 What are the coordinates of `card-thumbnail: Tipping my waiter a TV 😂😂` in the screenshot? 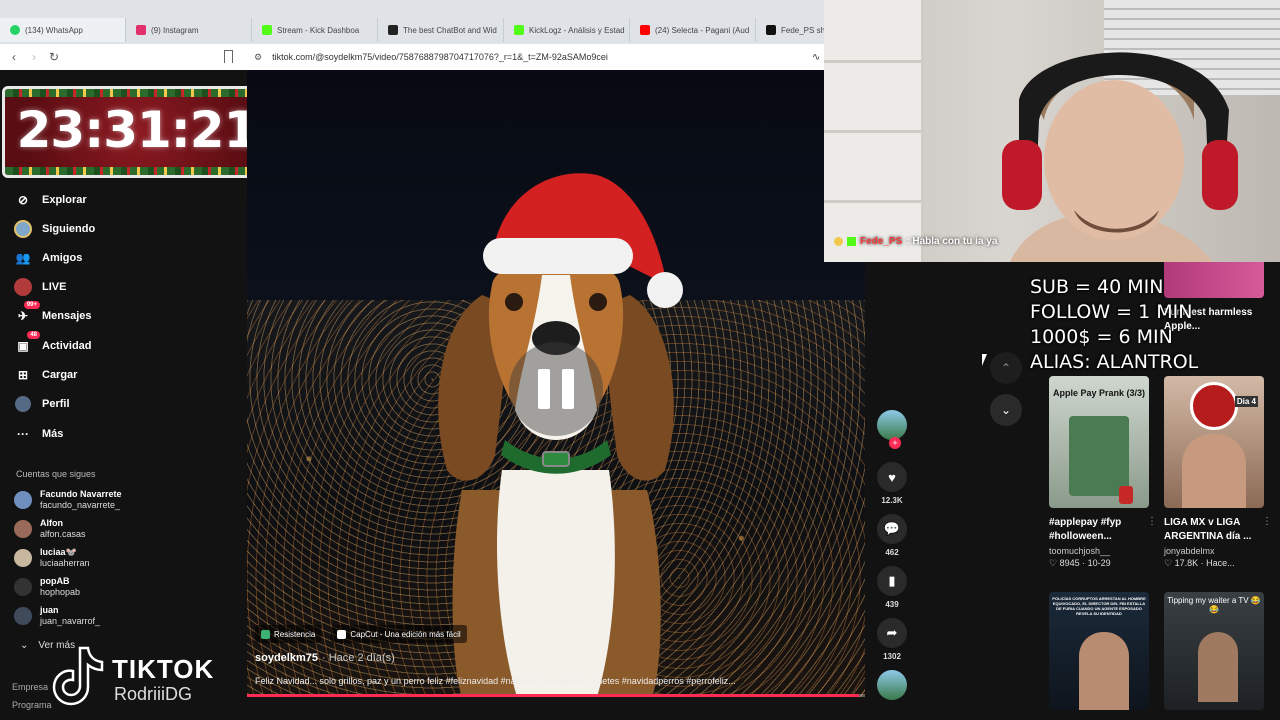 It's located at (1214, 651).